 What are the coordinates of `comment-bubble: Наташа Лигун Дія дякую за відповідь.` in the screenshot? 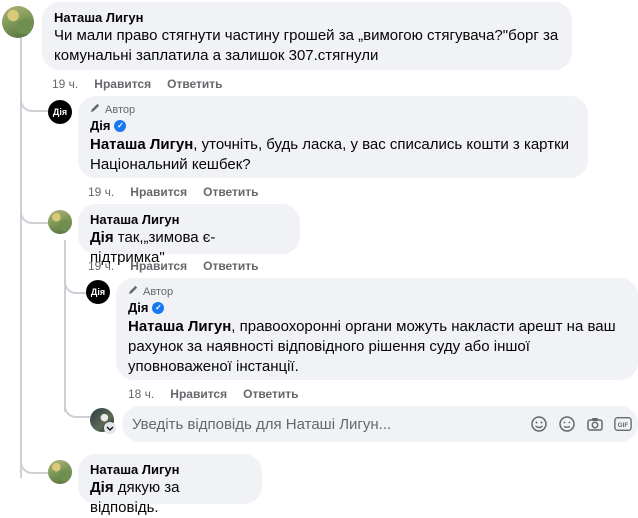 It's located at (170, 485).